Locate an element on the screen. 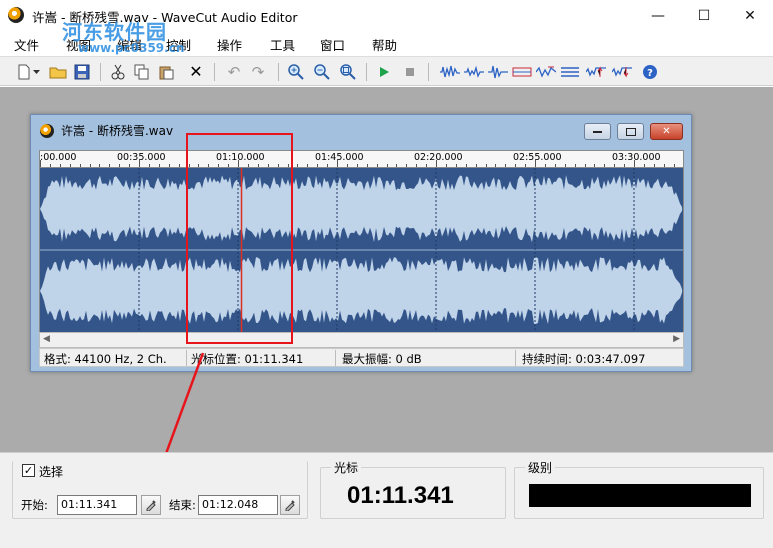  child-minimize-button is located at coordinates (597, 131).